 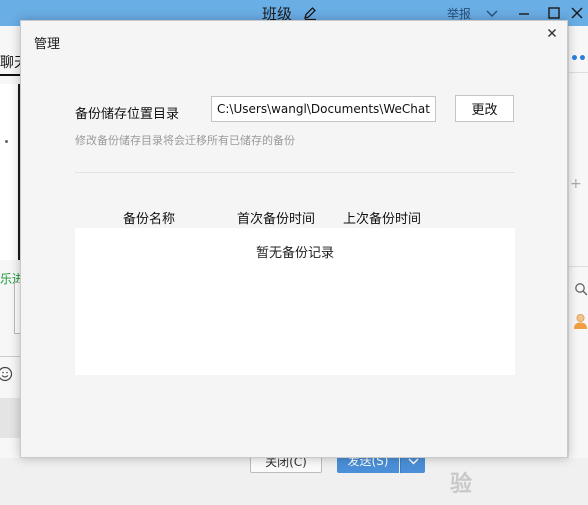 I want to click on section-divider, so click(x=295, y=172).